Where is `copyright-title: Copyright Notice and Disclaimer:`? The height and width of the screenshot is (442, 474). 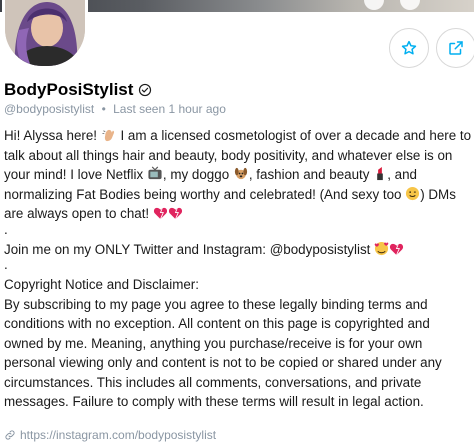
copyright-title: Copyright Notice and Disclaimer: is located at coordinates (101, 284).